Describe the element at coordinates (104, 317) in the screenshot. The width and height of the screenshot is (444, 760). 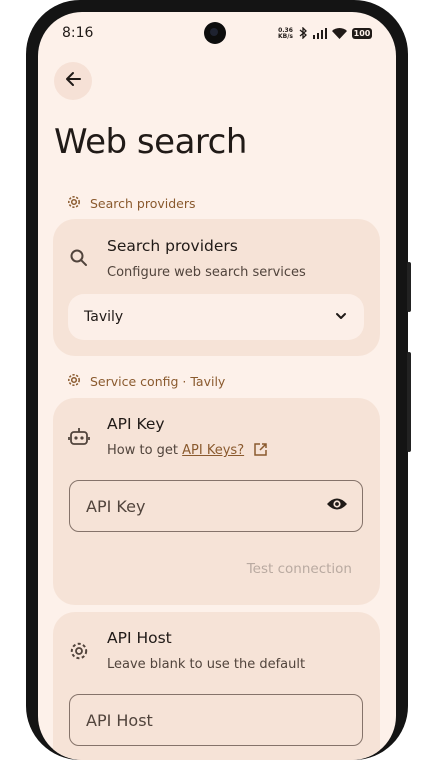
I see `provider-select-value: Tavily` at that location.